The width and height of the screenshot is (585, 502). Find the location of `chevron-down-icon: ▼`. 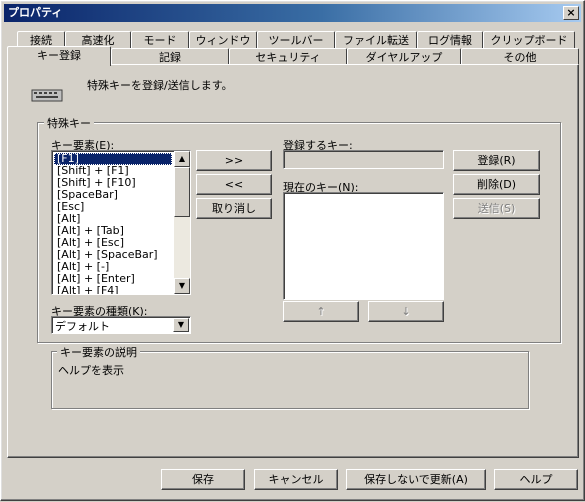

chevron-down-icon: ▼ is located at coordinates (181, 325).